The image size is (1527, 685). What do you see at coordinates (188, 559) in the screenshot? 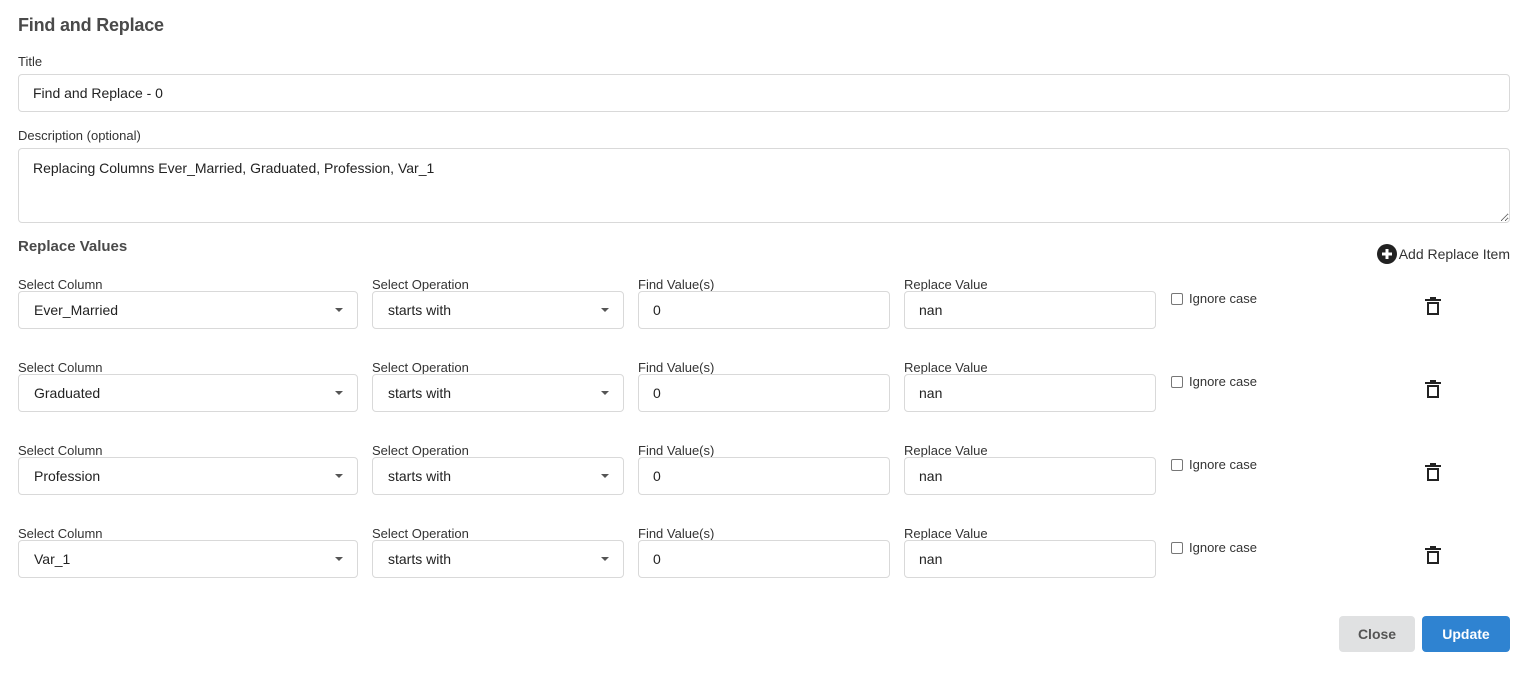
I see `column-select: Var_1` at bounding box center [188, 559].